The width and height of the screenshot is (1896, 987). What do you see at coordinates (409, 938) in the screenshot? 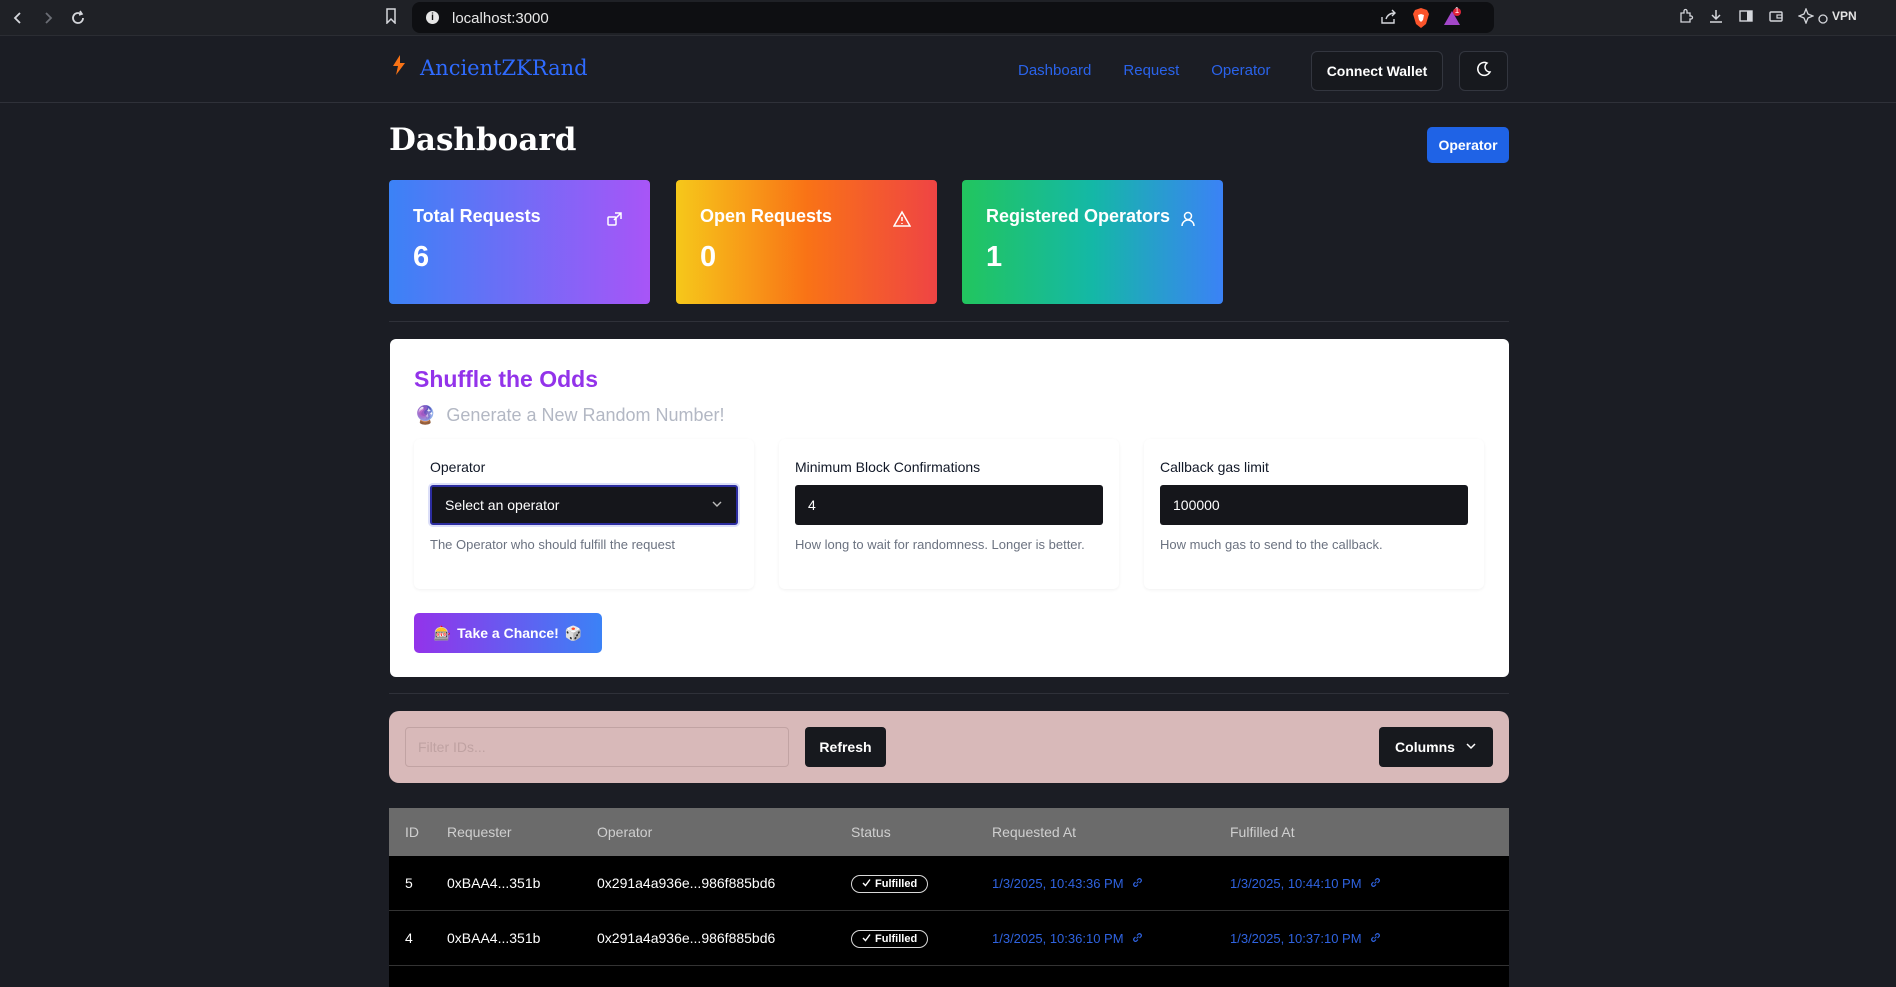
I see `cell-id: 4` at bounding box center [409, 938].